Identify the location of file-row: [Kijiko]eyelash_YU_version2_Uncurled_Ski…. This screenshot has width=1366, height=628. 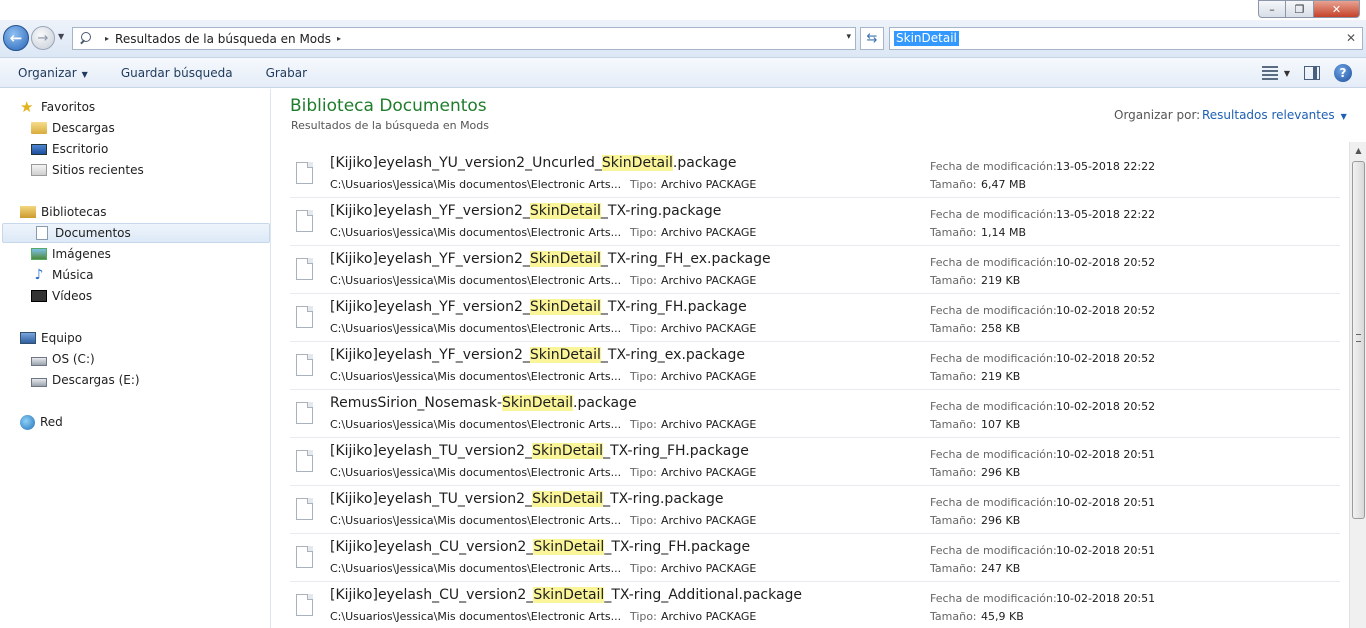
(815, 174).